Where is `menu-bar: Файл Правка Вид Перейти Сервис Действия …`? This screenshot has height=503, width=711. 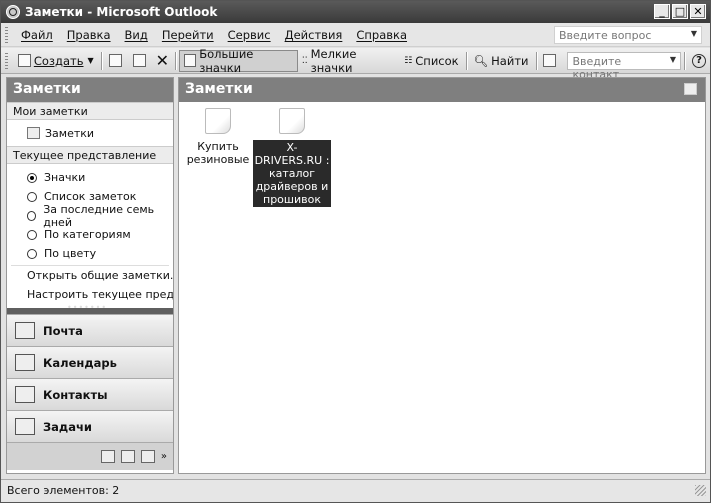 menu-bar: Файл Правка Вид Перейти Сервис Действия … is located at coordinates (355, 35).